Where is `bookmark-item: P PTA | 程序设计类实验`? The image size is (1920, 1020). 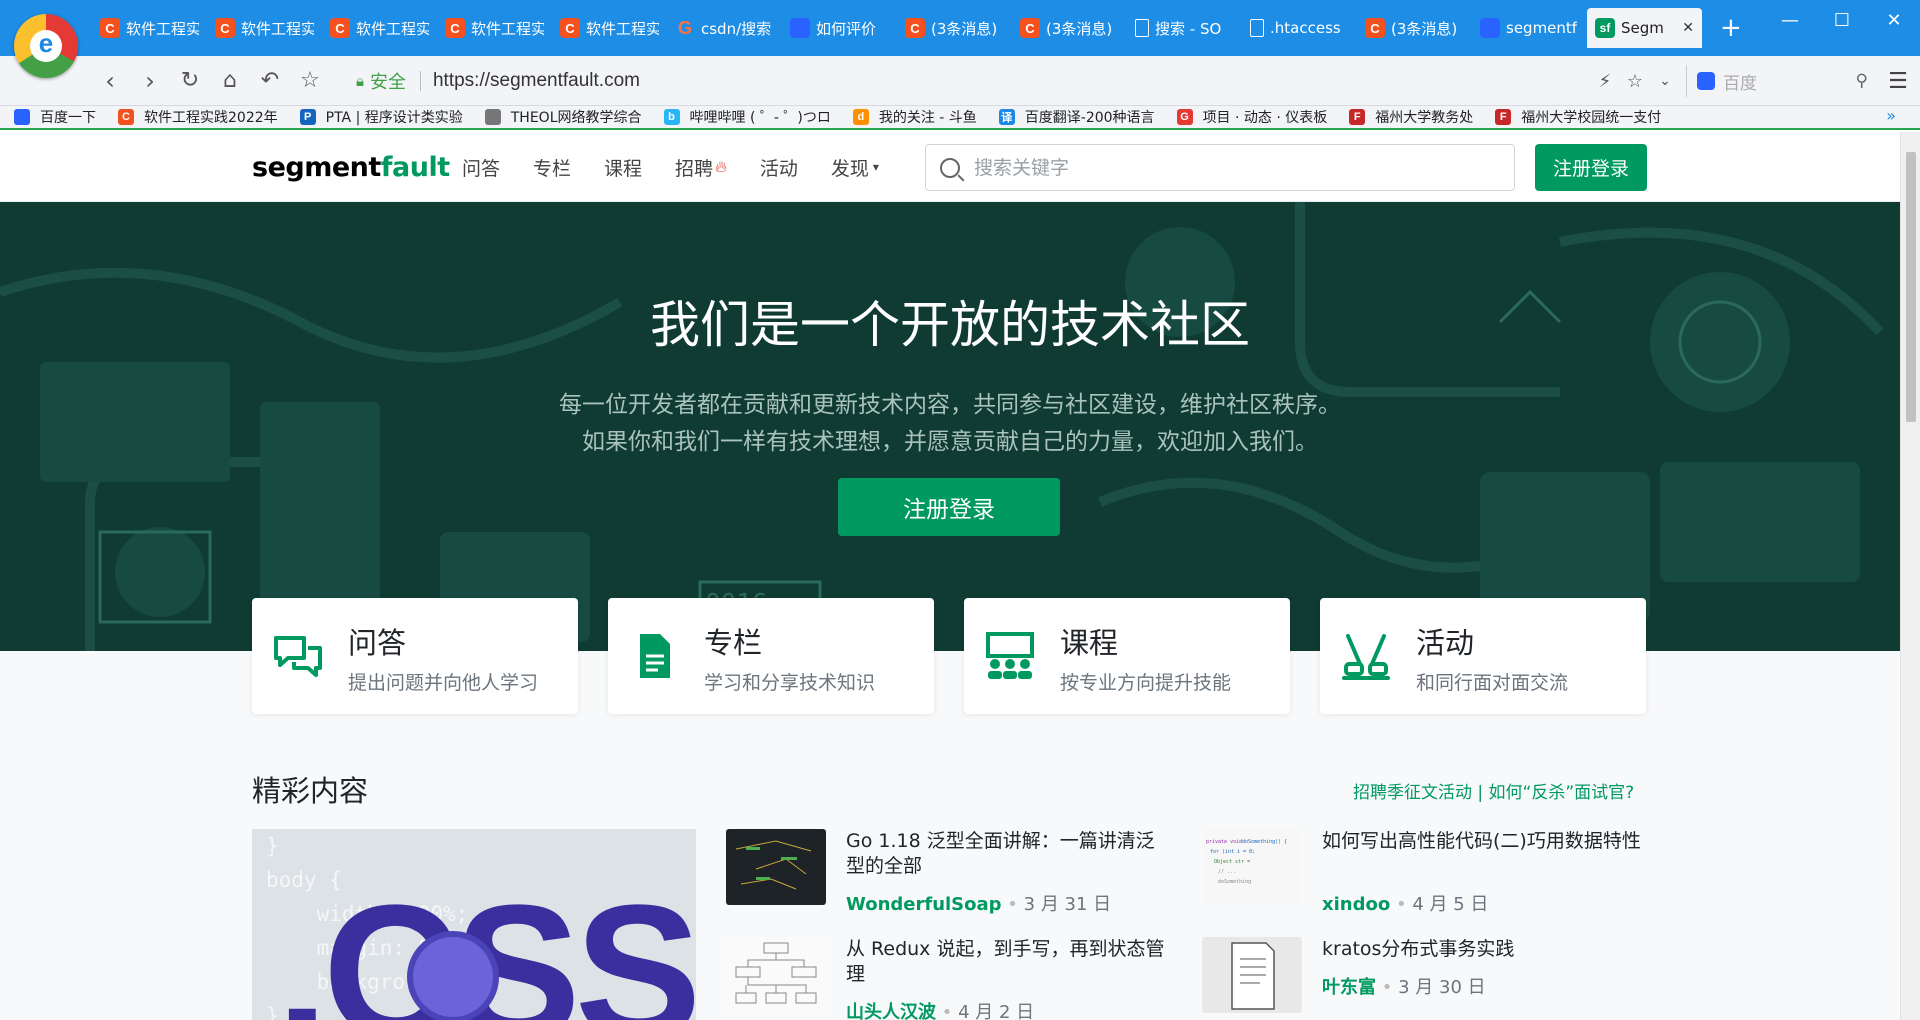 bookmark-item: P PTA | 程序设计类实验 is located at coordinates (381, 117).